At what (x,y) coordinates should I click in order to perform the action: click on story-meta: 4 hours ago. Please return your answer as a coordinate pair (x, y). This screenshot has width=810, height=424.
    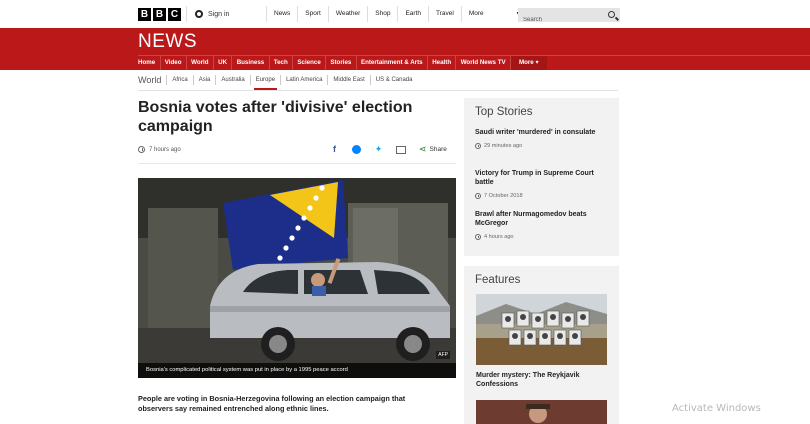
    Looking at the image, I should click on (542, 237).